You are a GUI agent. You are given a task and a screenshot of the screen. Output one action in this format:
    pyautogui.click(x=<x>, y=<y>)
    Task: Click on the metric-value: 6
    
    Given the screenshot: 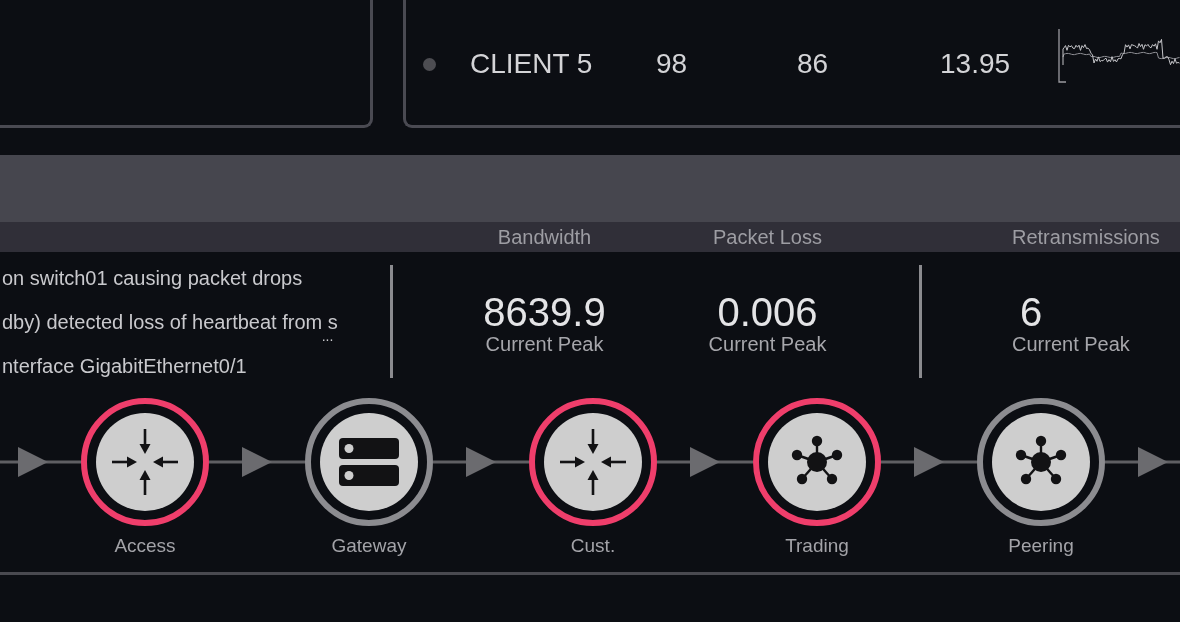 What is the action you would take?
    pyautogui.click(x=1031, y=312)
    